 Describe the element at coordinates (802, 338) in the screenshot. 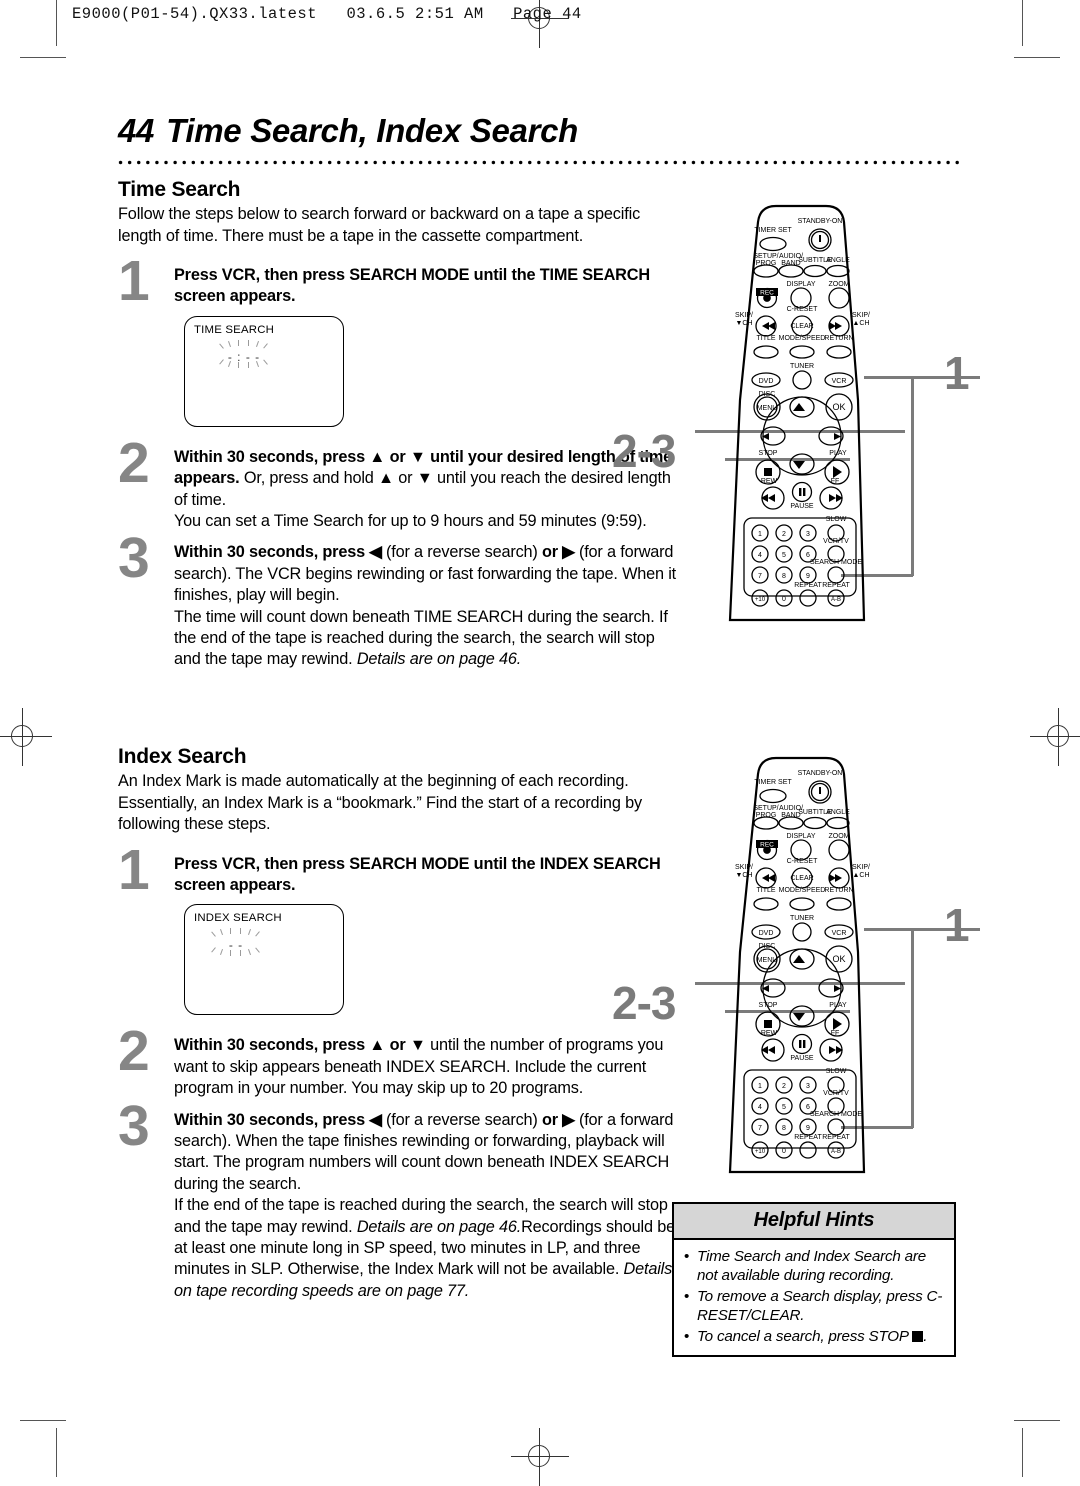

I see `svg-text: MODE/SPEED` at that location.